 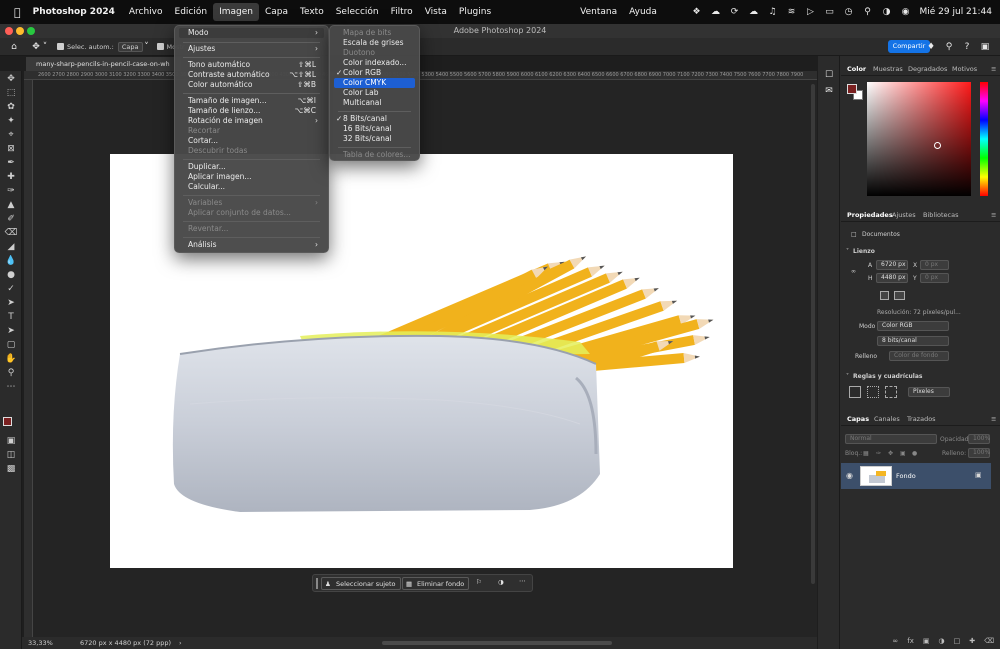 What do you see at coordinates (11, 275) in the screenshot?
I see `dodge-tool-icon: ●` at bounding box center [11, 275].